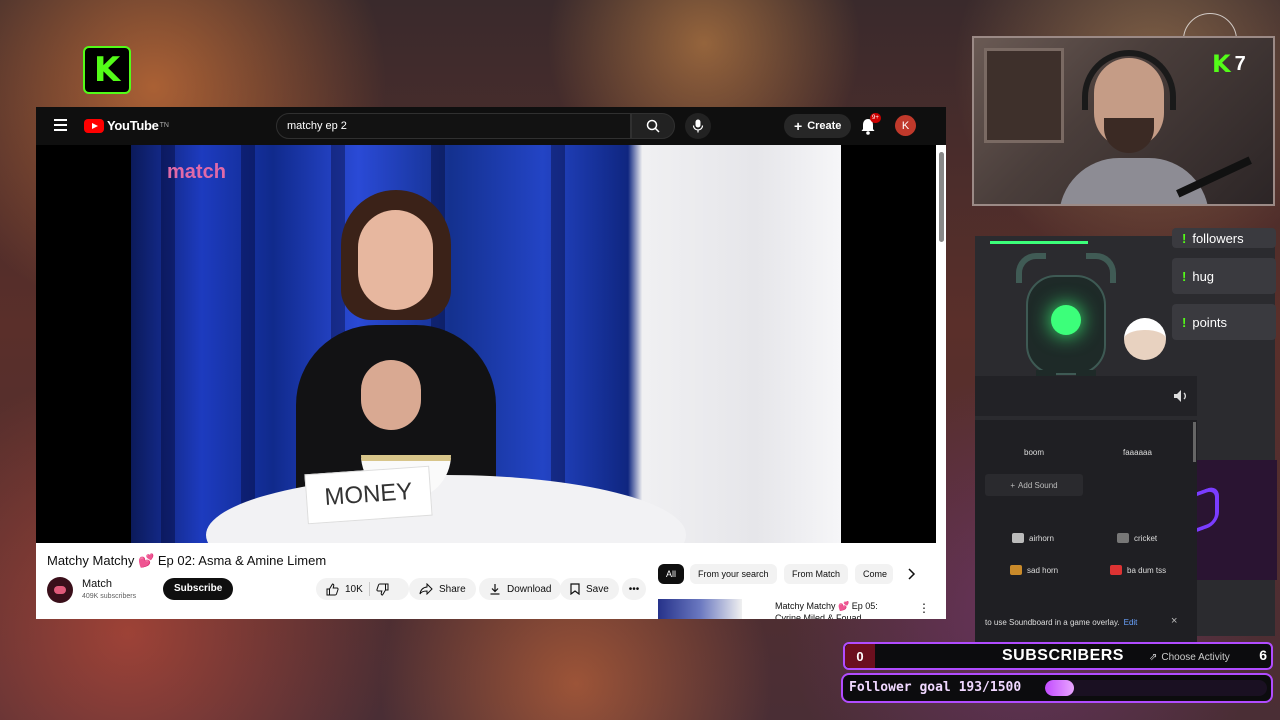 The width and height of the screenshot is (1280, 720). I want to click on like-dislike-group: 10K, so click(362, 589).